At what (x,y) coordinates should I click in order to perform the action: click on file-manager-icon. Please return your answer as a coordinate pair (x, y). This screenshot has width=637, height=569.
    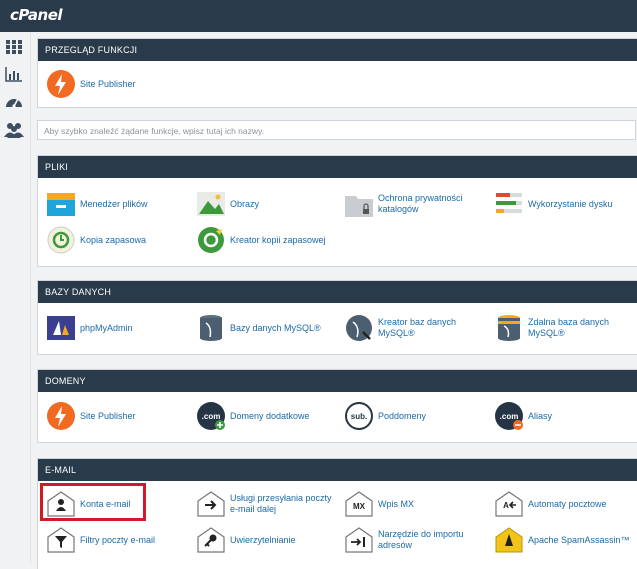
    Looking at the image, I should click on (61, 204).